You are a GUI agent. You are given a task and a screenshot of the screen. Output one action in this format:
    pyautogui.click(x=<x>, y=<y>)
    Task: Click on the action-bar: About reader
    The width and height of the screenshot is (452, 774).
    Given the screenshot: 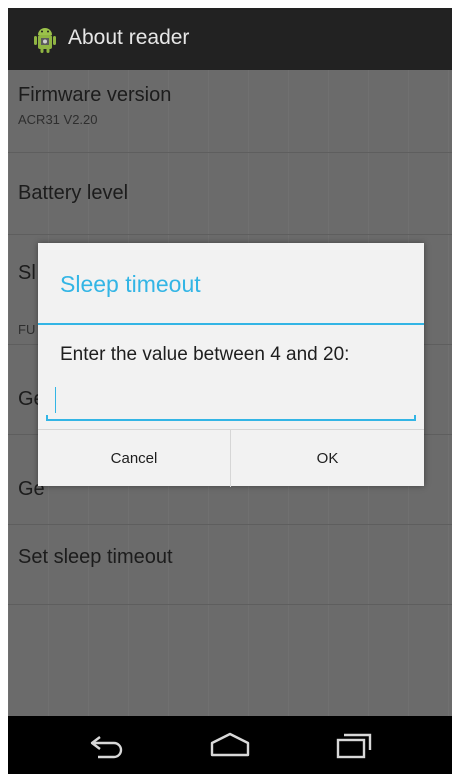 What is the action you would take?
    pyautogui.click(x=230, y=39)
    